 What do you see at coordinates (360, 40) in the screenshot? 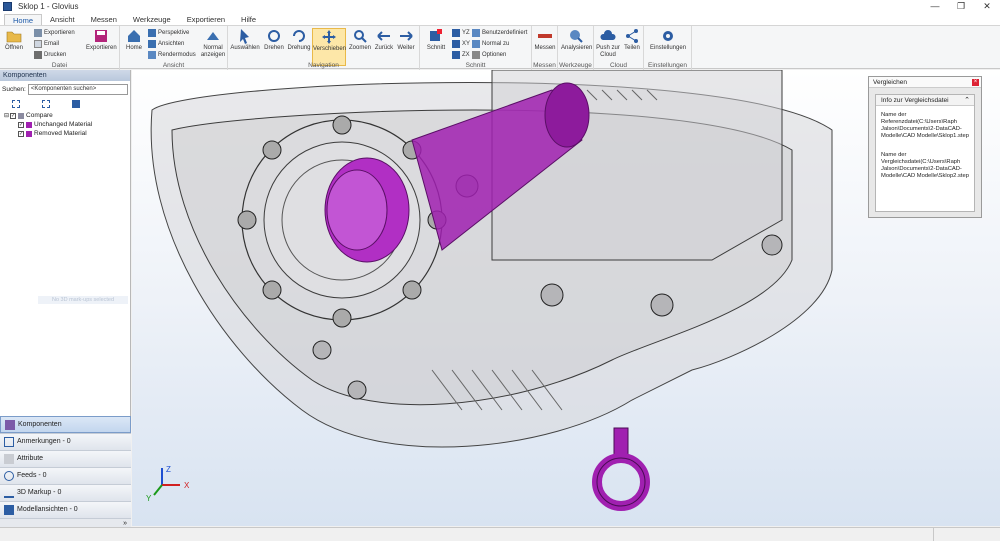
I see `zoom-button: Zoomen` at bounding box center [360, 40].